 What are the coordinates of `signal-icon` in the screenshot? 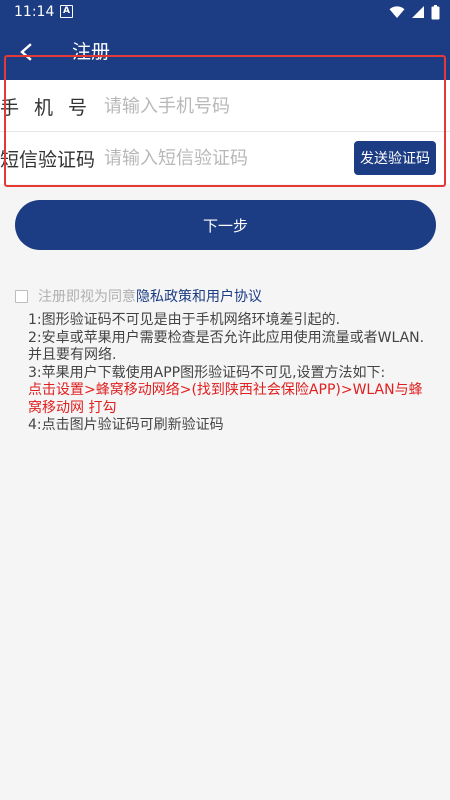 It's located at (418, 12).